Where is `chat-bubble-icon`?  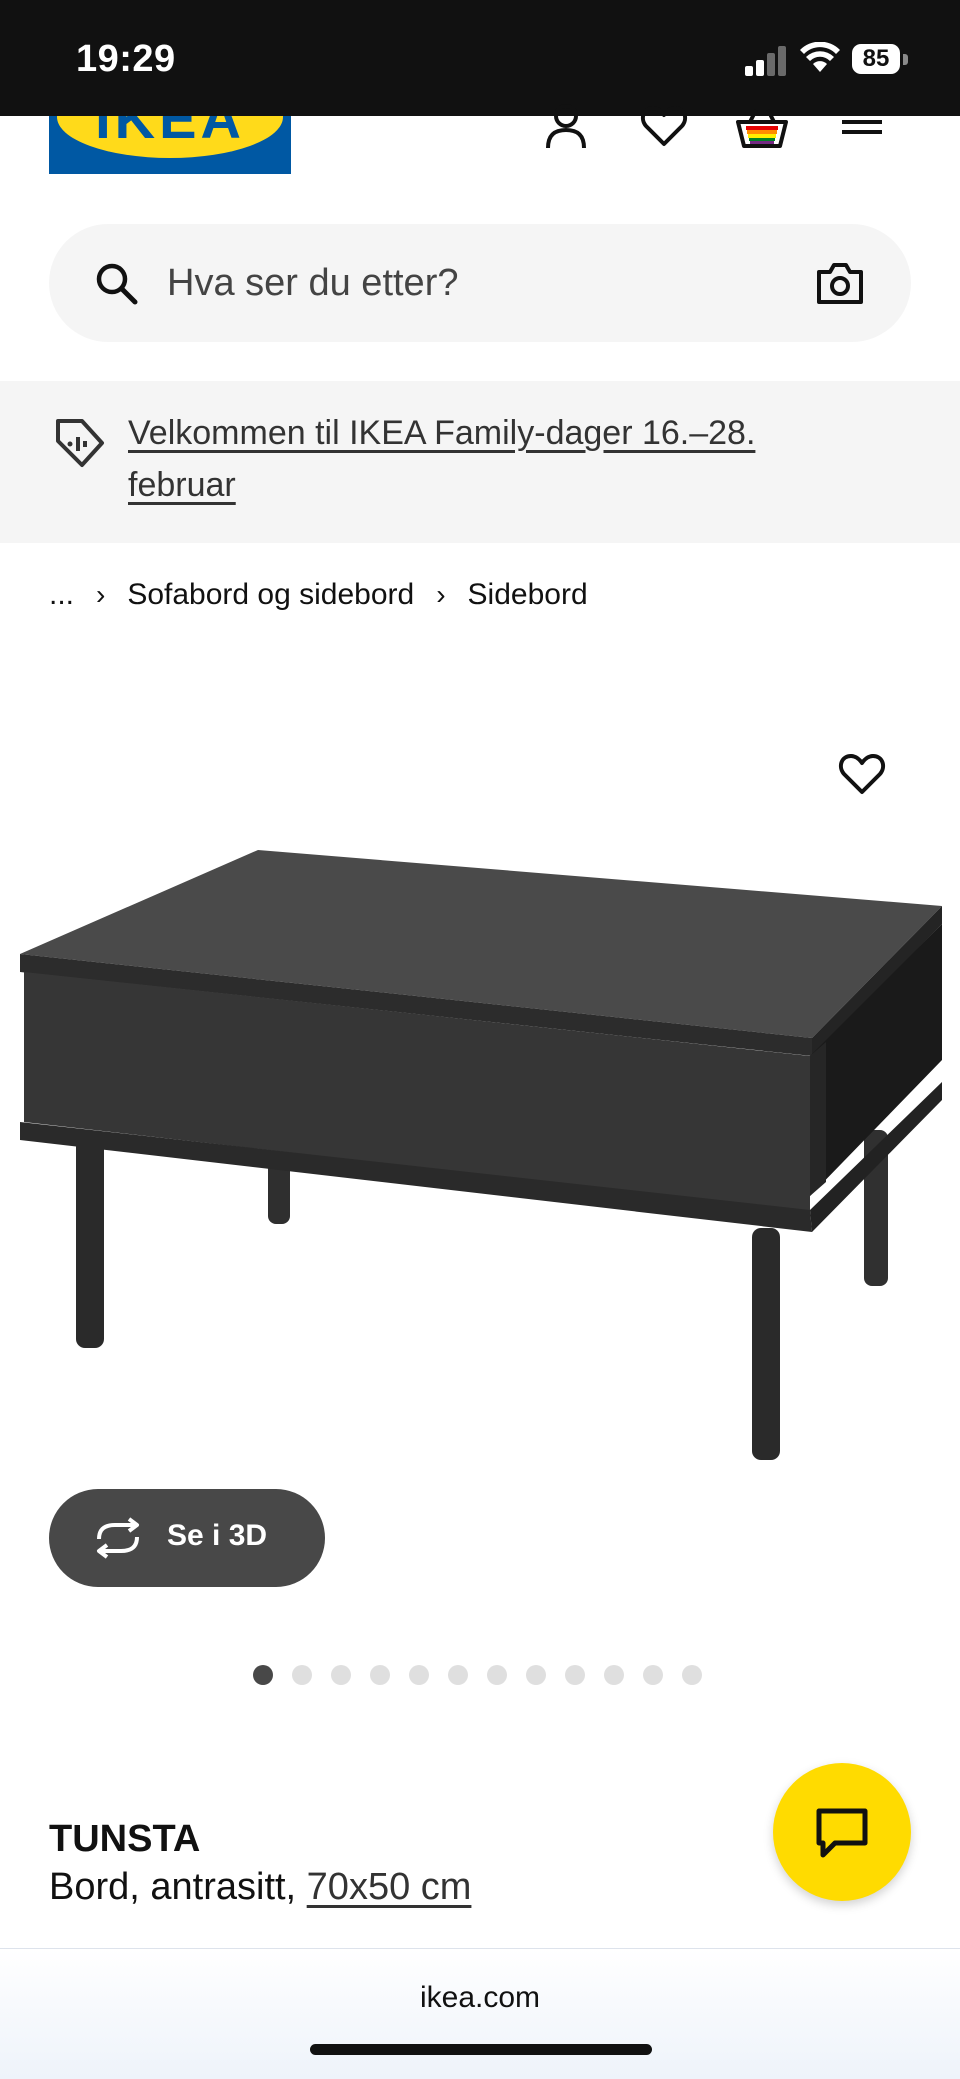
chat-bubble-icon is located at coordinates (842, 1833).